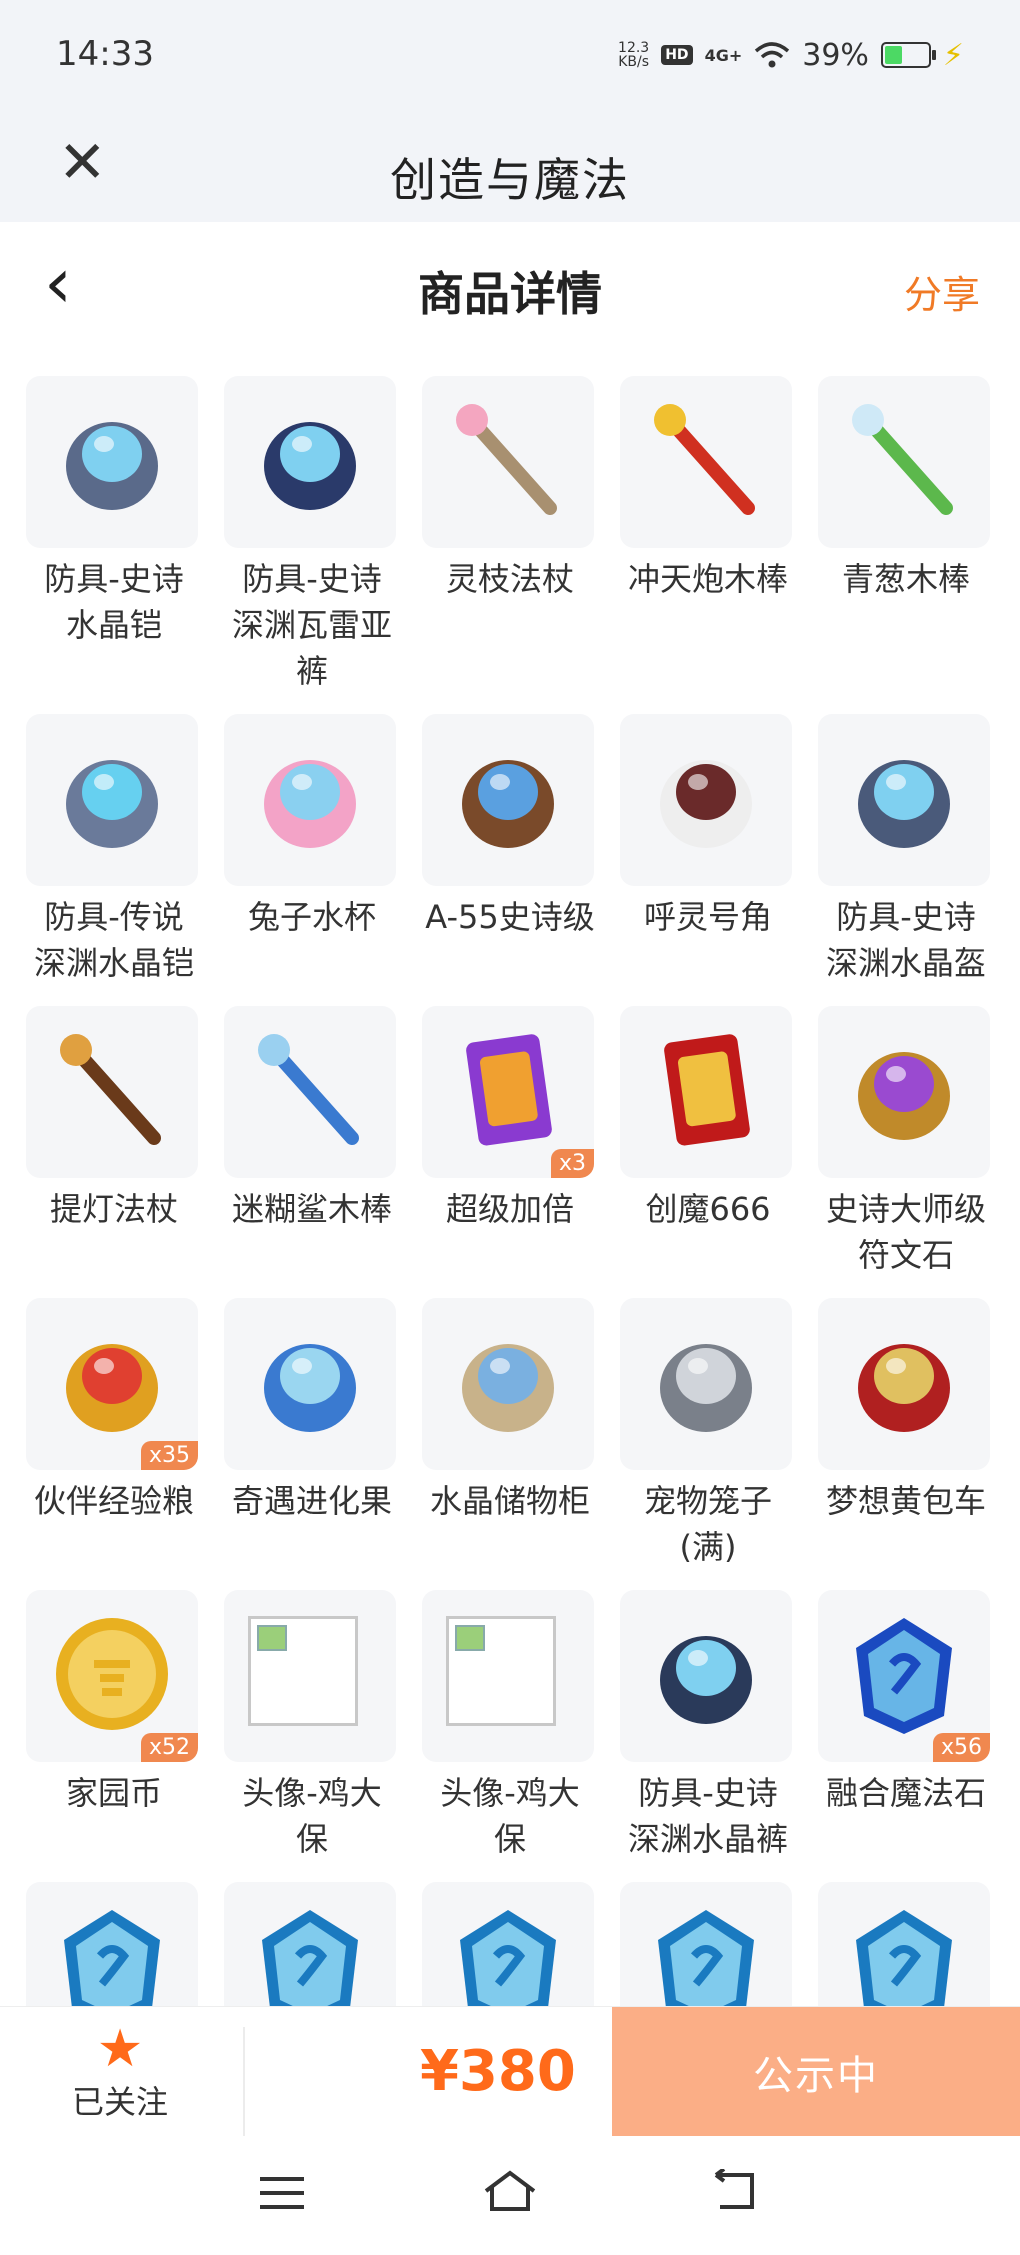 The width and height of the screenshot is (1020, 2255). I want to click on evolution-fruit-icon, so click(310, 1384).